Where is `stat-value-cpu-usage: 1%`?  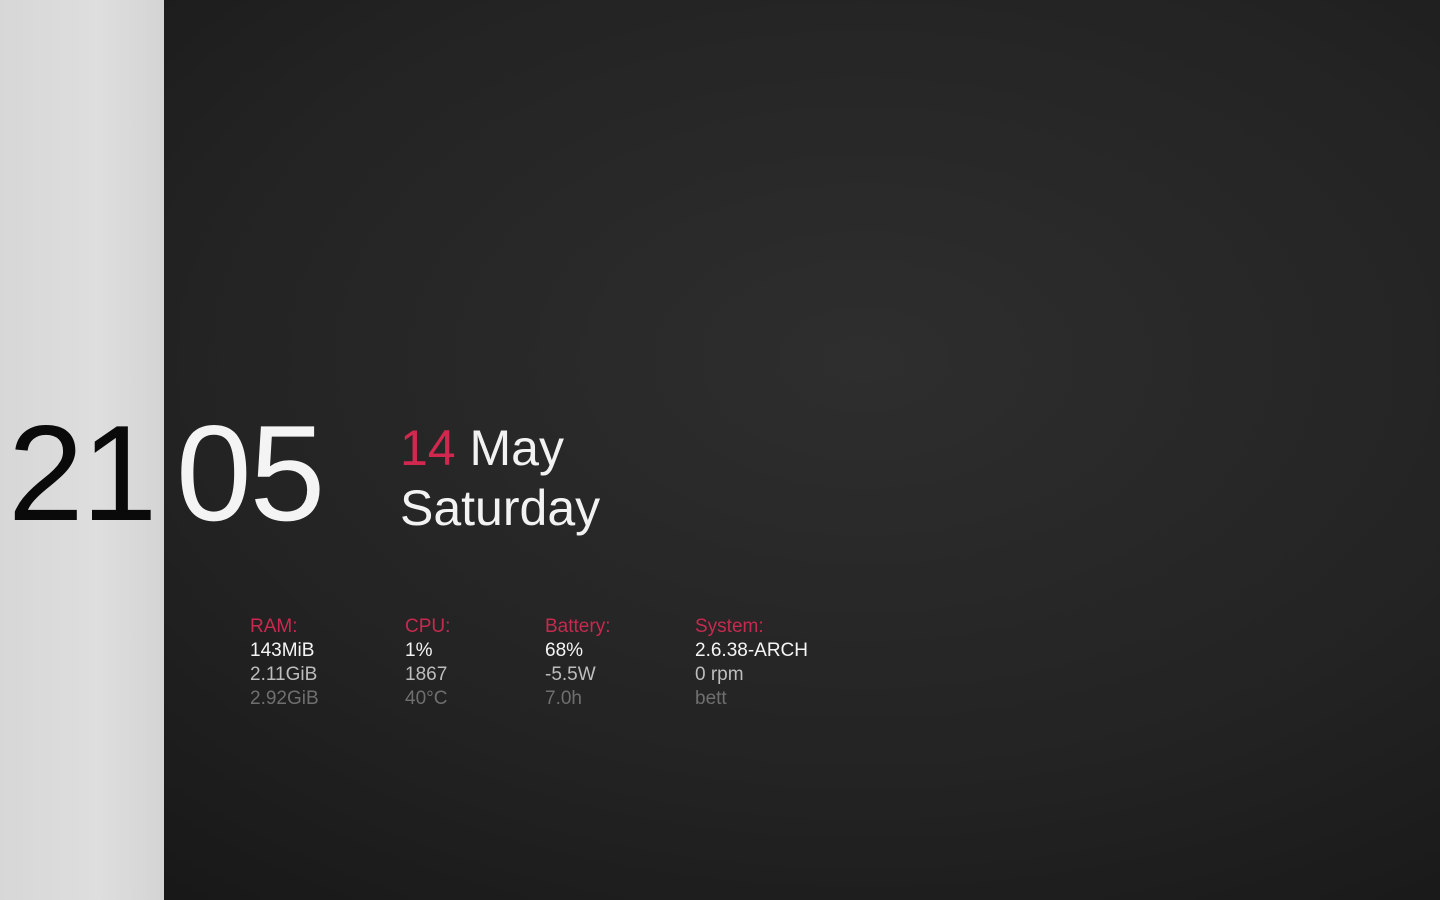 stat-value-cpu-usage: 1% is located at coordinates (419, 650).